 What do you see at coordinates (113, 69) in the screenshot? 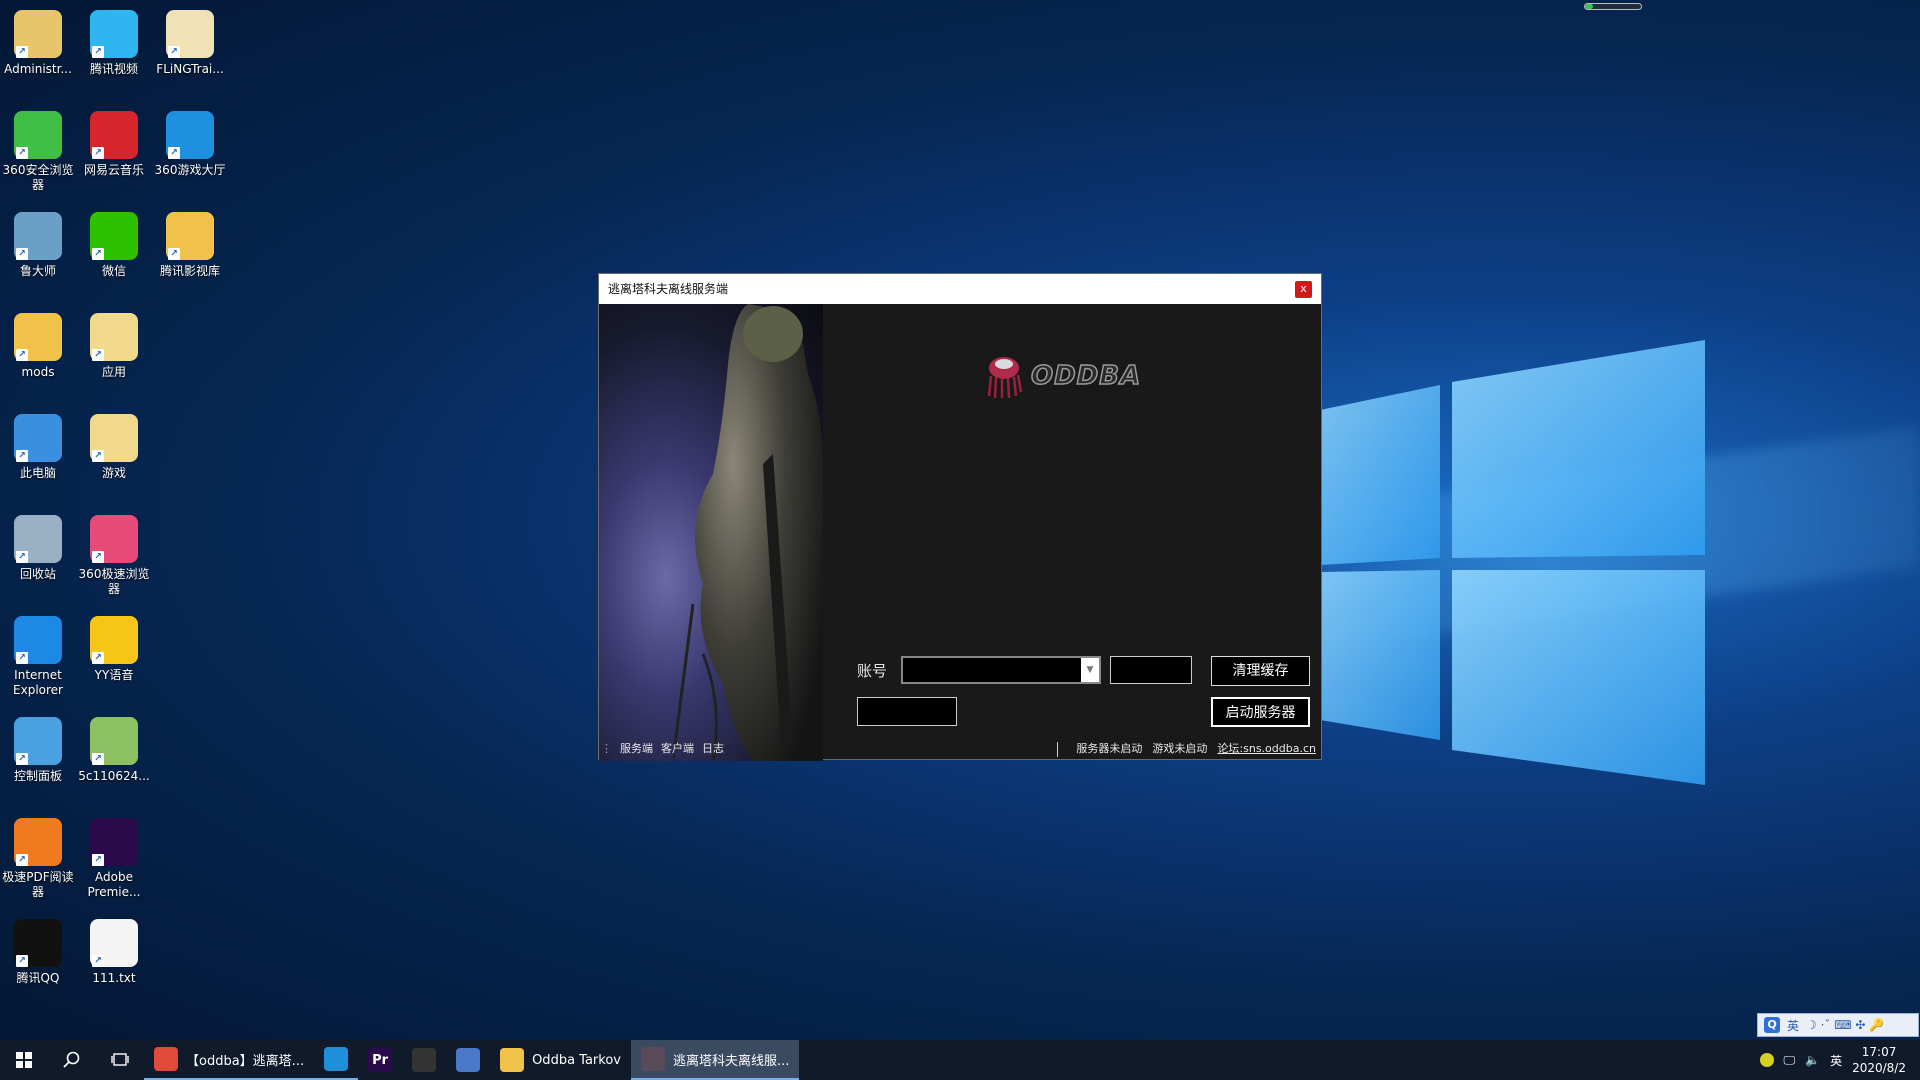
I see `desktop-icon-label: 腾讯视频` at bounding box center [113, 69].